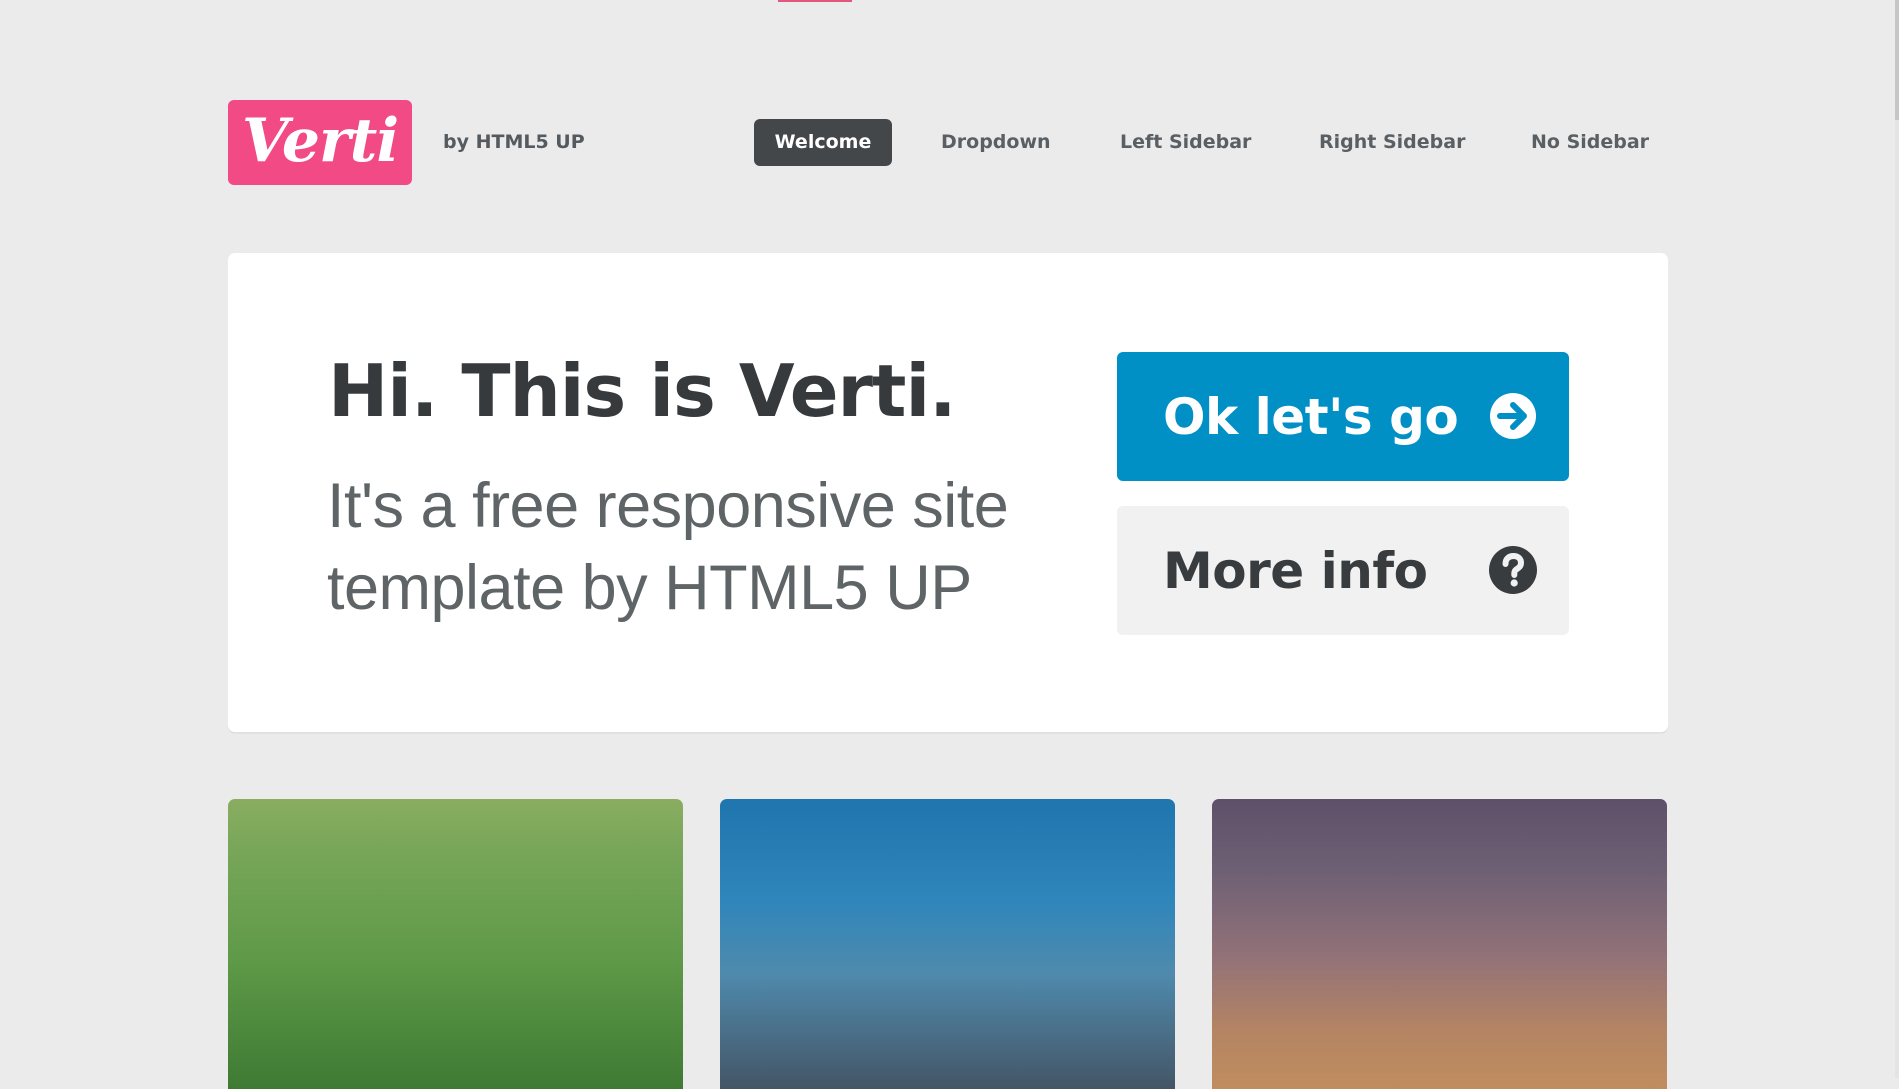 The image size is (1899, 1089). I want to click on more-info-button: More info, so click(1343, 570).